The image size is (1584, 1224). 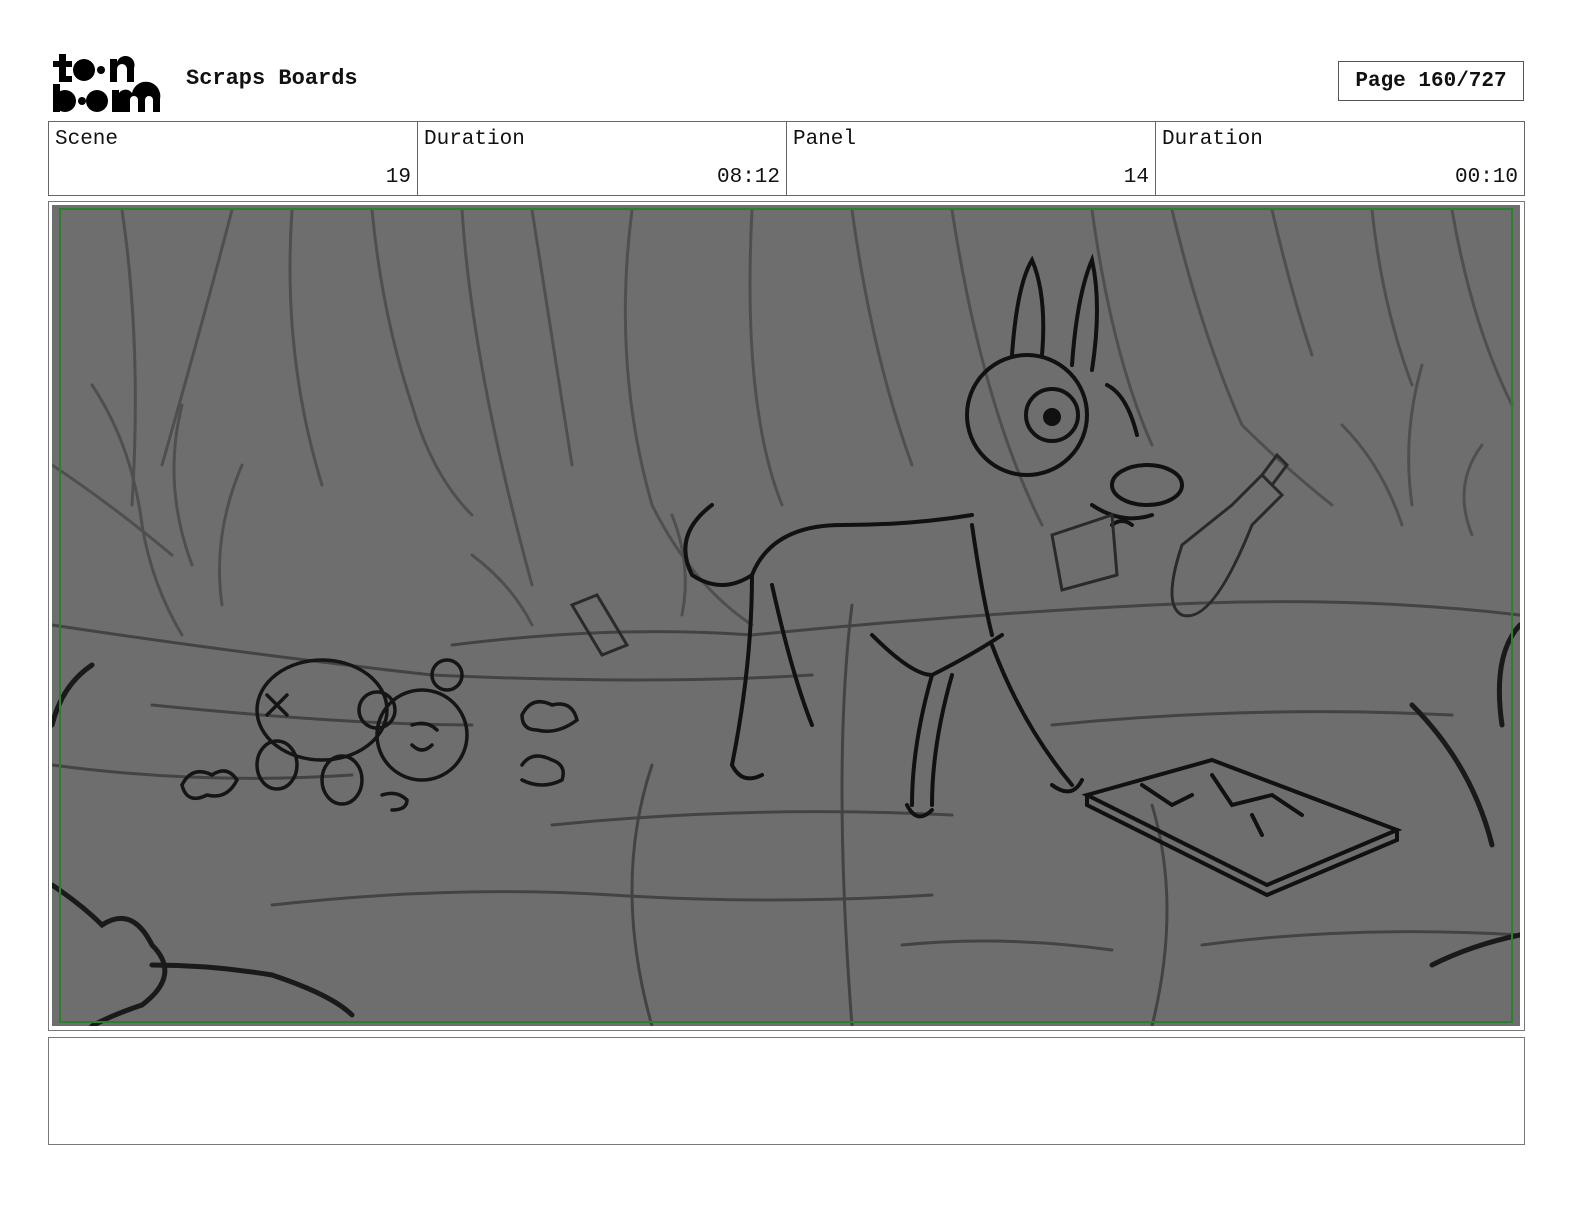 What do you see at coordinates (1431, 81) in the screenshot?
I see `page-indicator: Page 160/727` at bounding box center [1431, 81].